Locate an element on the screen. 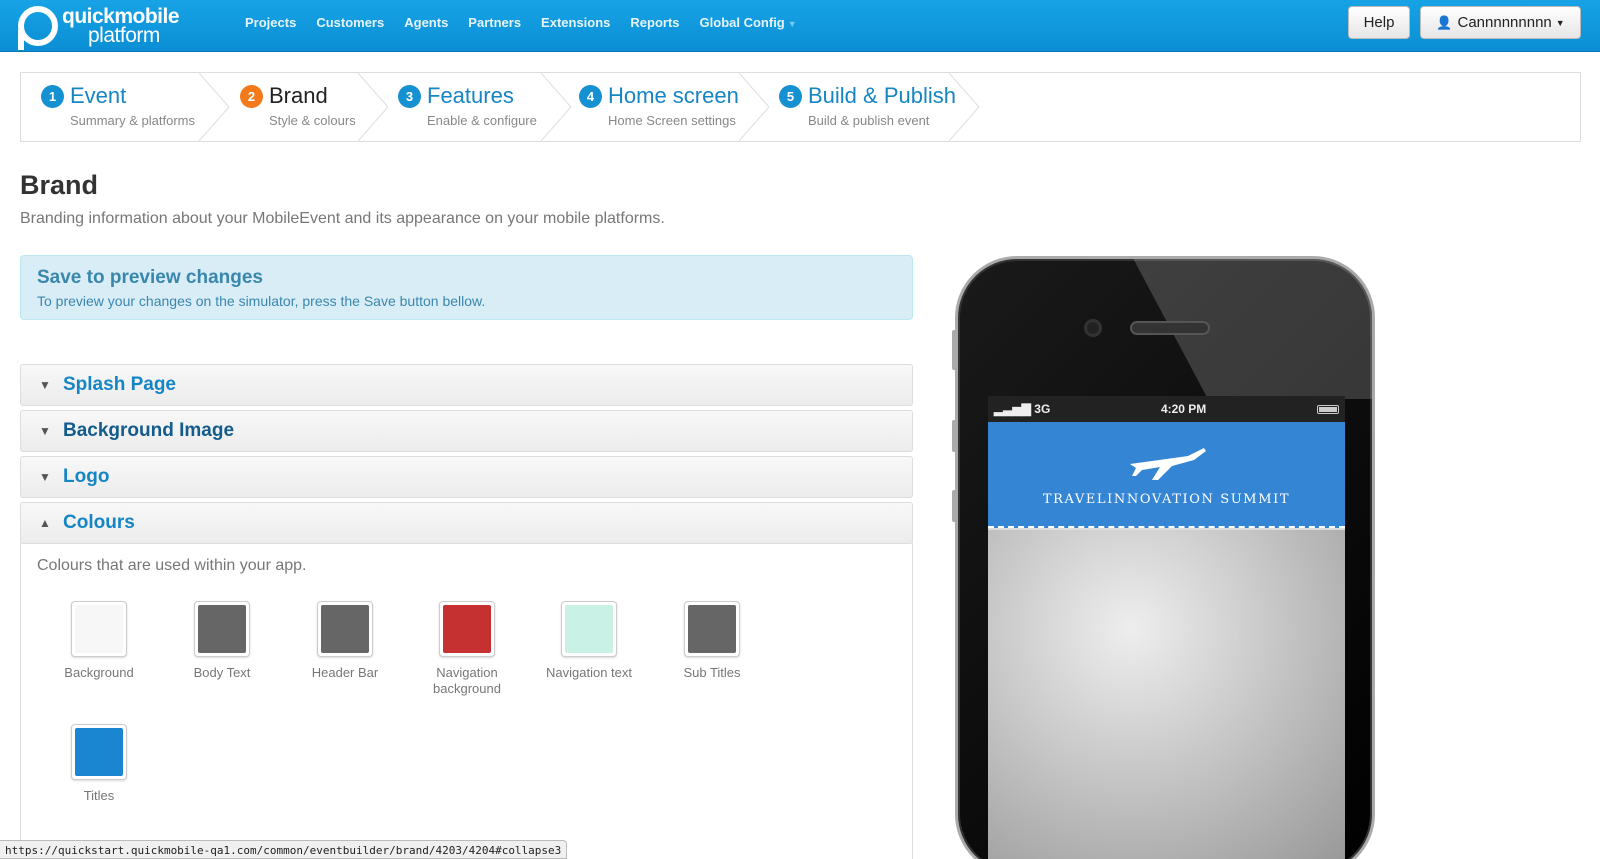  swatch-label: Body Text is located at coordinates (222, 672).